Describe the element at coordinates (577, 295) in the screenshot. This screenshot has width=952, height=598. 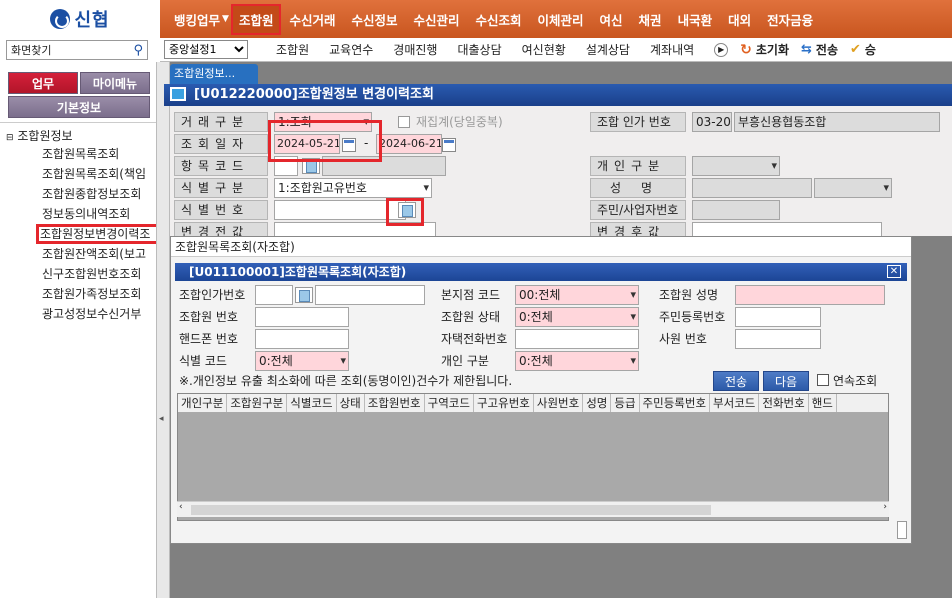
I see `branch-select: 00:전체` at that location.